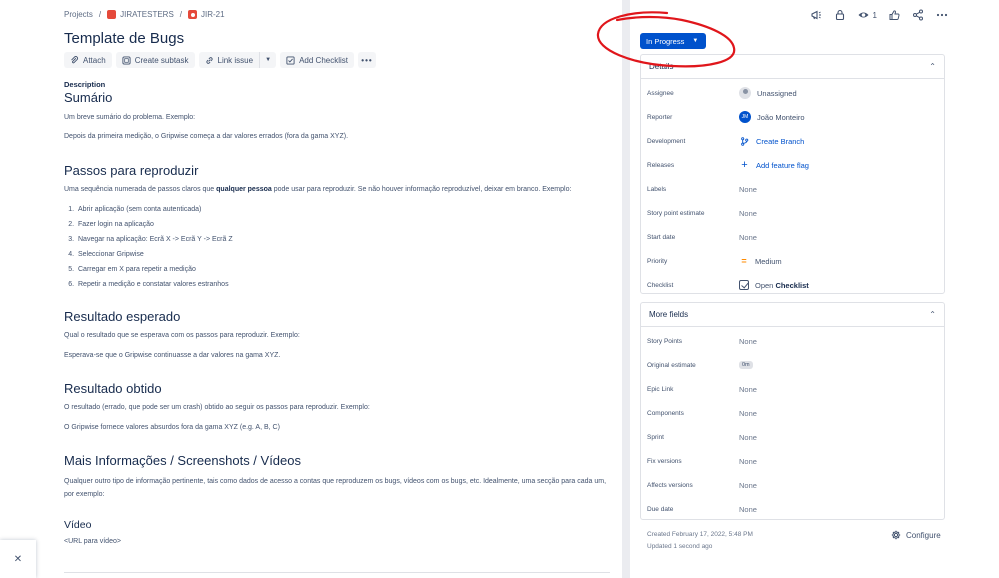 The height and width of the screenshot is (578, 999). Describe the element at coordinates (660, 93) in the screenshot. I see `field-label: Assignee` at that location.